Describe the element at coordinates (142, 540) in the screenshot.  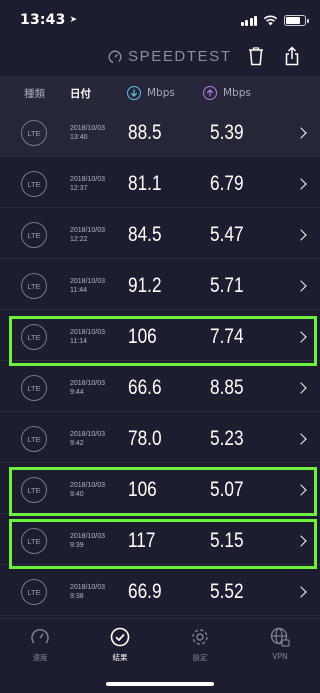
I see `download-speed: 117` at that location.